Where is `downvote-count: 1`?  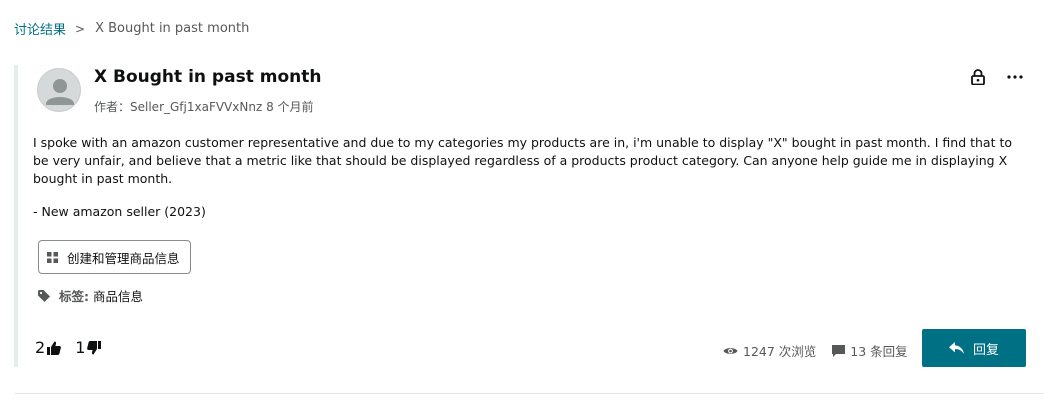
downvote-count: 1 is located at coordinates (80, 347).